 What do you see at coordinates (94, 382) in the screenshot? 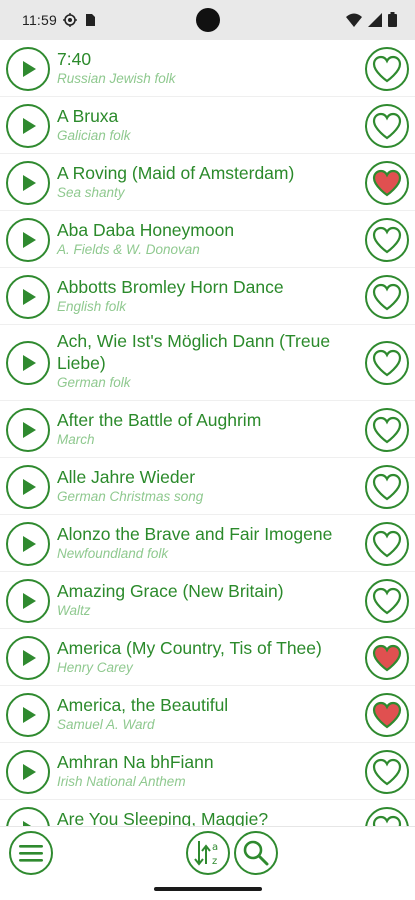
I see `song-subtitle: German folk` at bounding box center [94, 382].